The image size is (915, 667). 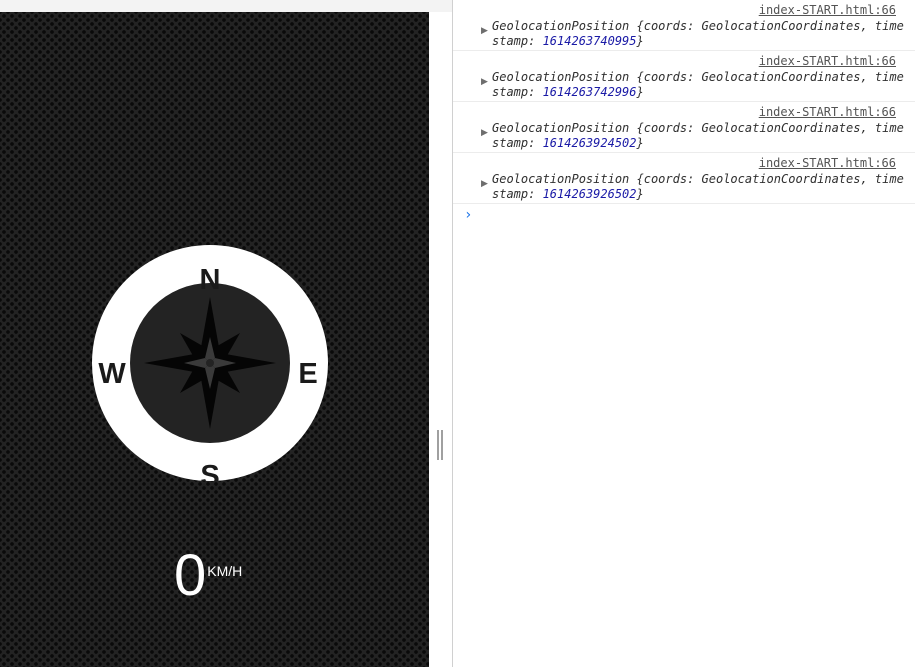 What do you see at coordinates (112, 374) in the screenshot?
I see `compass-label-west: W` at bounding box center [112, 374].